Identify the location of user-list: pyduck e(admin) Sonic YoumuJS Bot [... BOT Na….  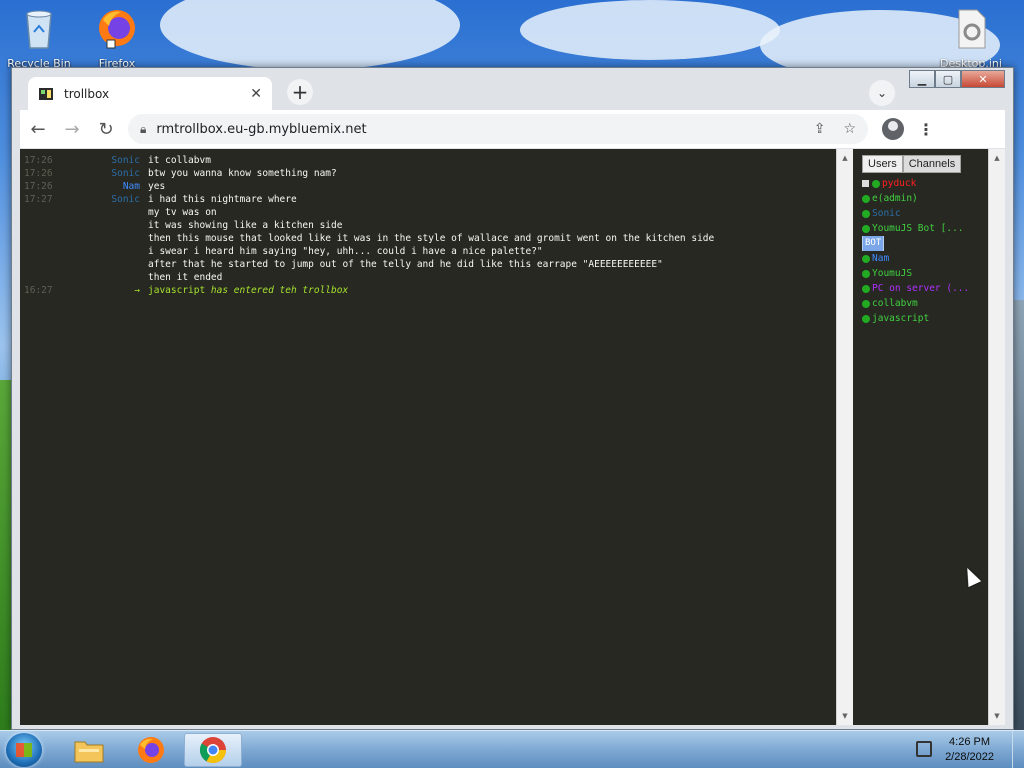
(924, 251).